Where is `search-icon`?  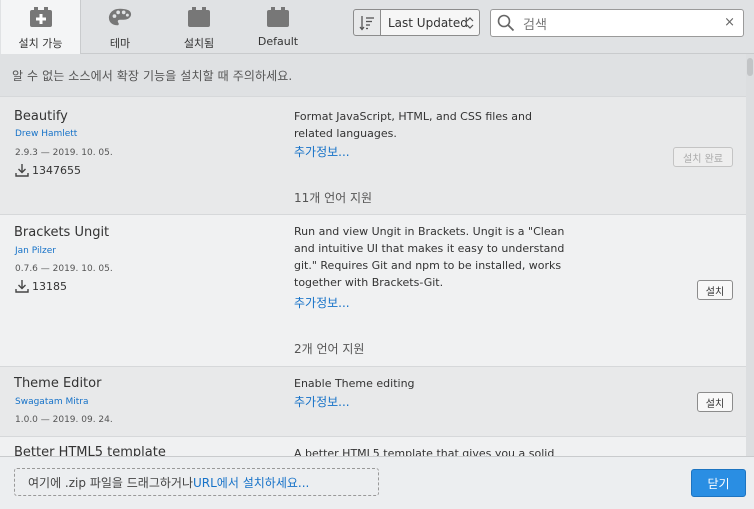 search-icon is located at coordinates (509, 23).